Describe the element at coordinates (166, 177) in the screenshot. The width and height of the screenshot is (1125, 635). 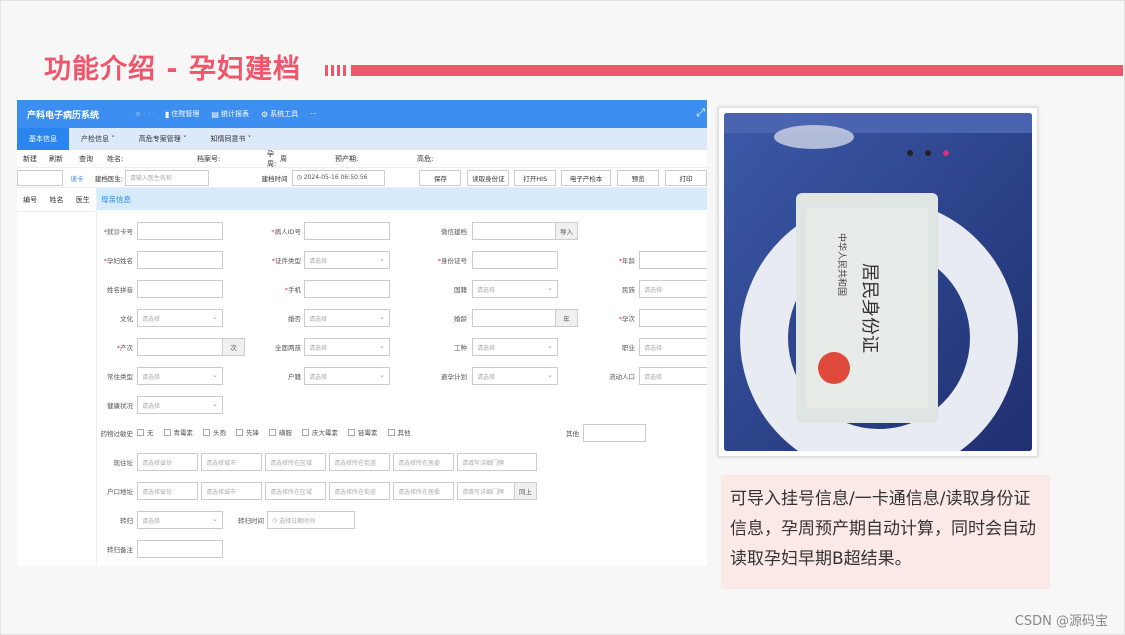
I see `record-doctor-input: 请输入医生名称` at that location.